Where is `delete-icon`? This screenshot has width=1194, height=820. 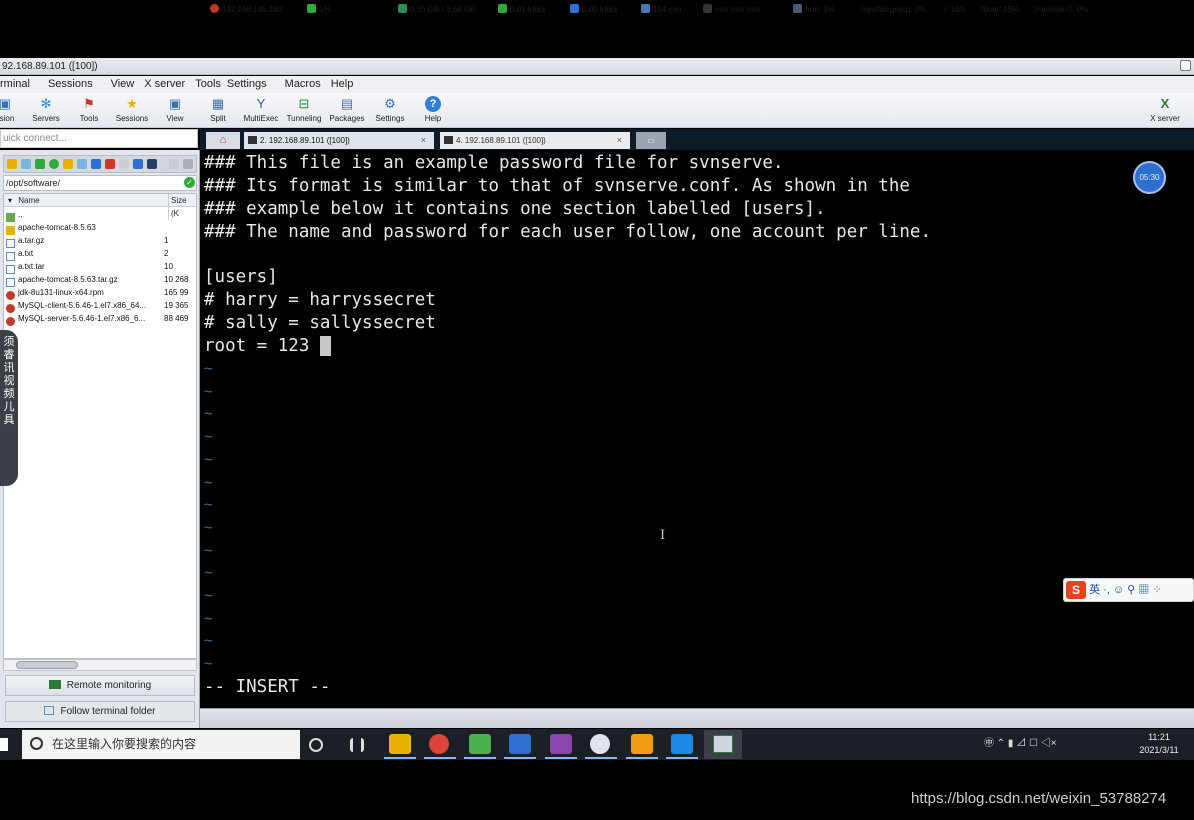
delete-icon is located at coordinates (110, 164).